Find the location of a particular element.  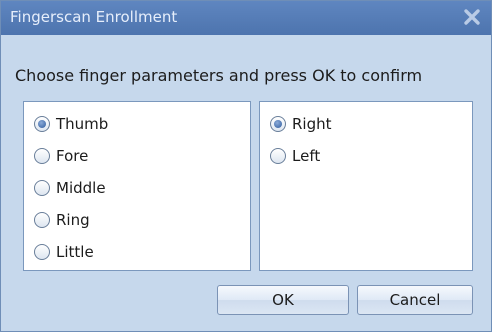

ok-button: OK is located at coordinates (283, 300).